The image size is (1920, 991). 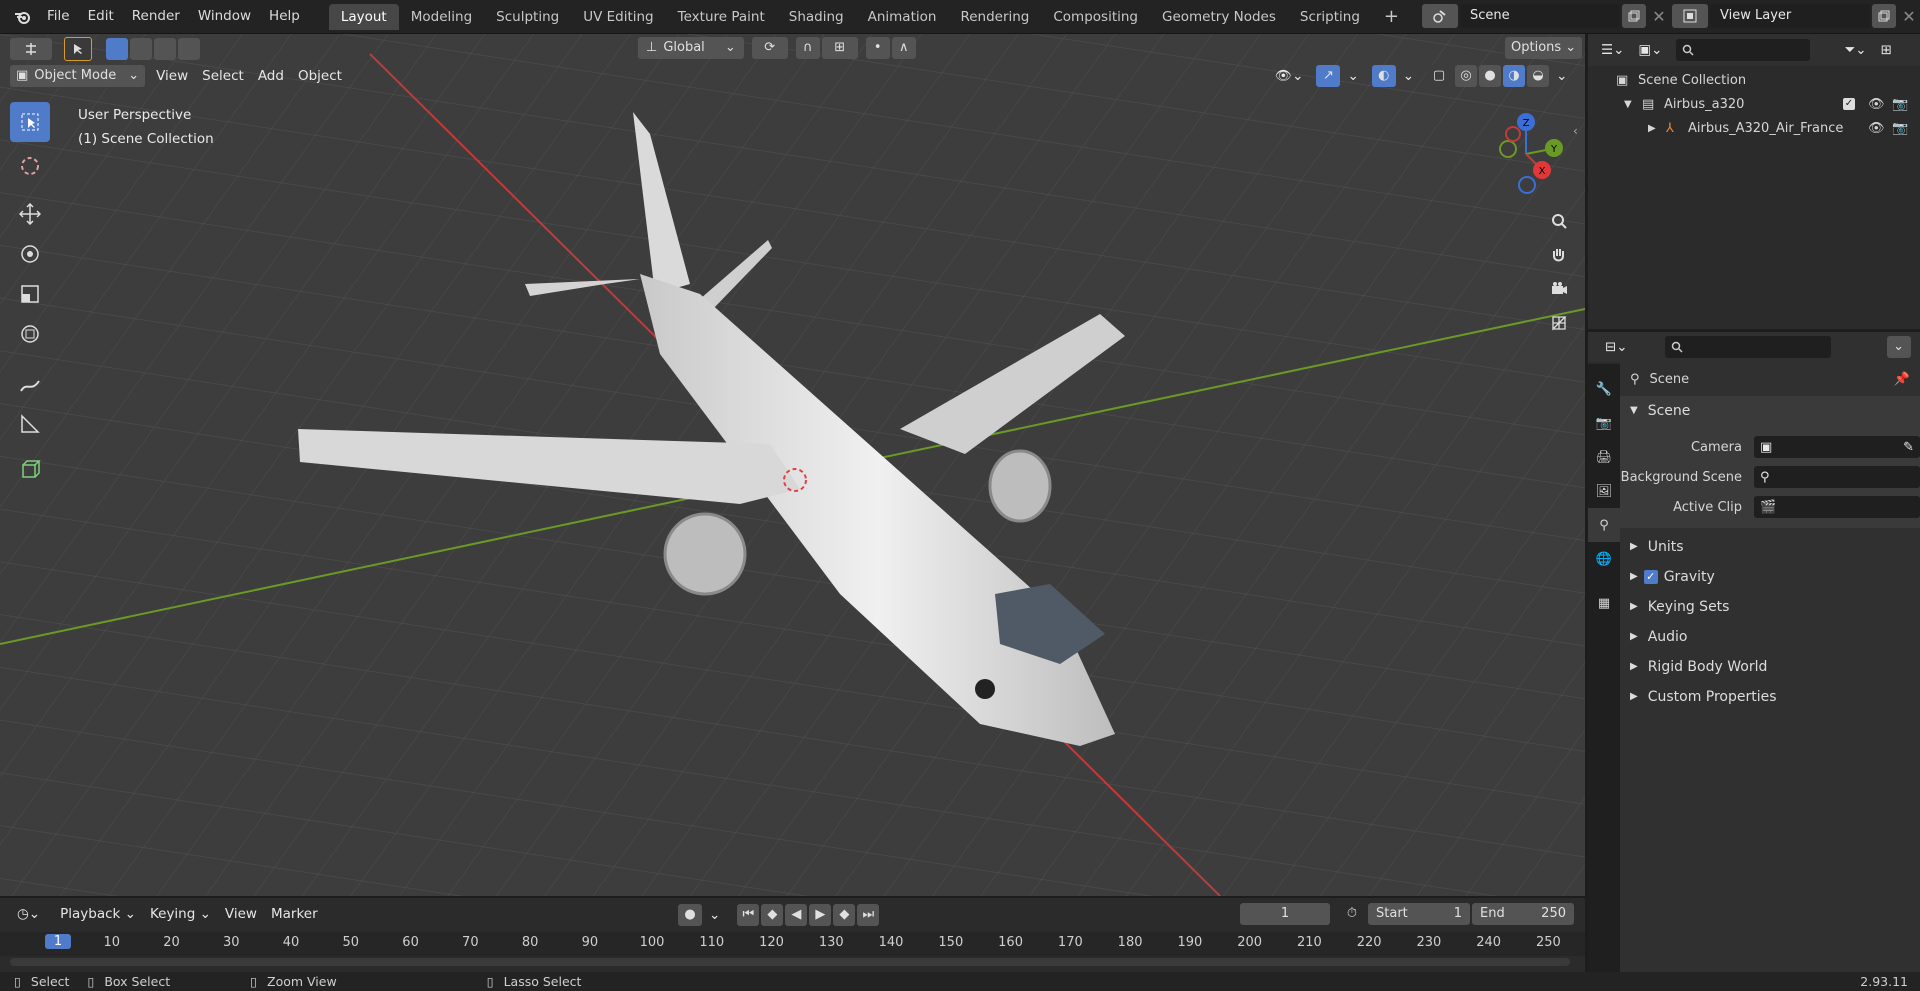 What do you see at coordinates (1523, 154) in the screenshot?
I see `navigation-gizmo: Z Y X` at bounding box center [1523, 154].